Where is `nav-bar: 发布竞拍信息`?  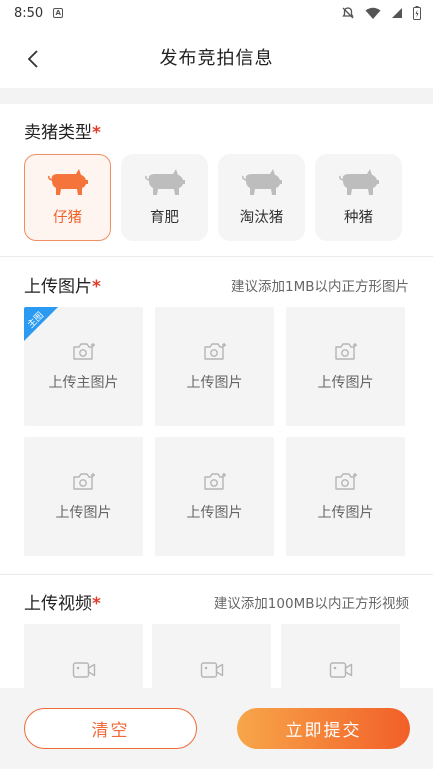
nav-bar: 发布竞拍信息 is located at coordinates (216, 57).